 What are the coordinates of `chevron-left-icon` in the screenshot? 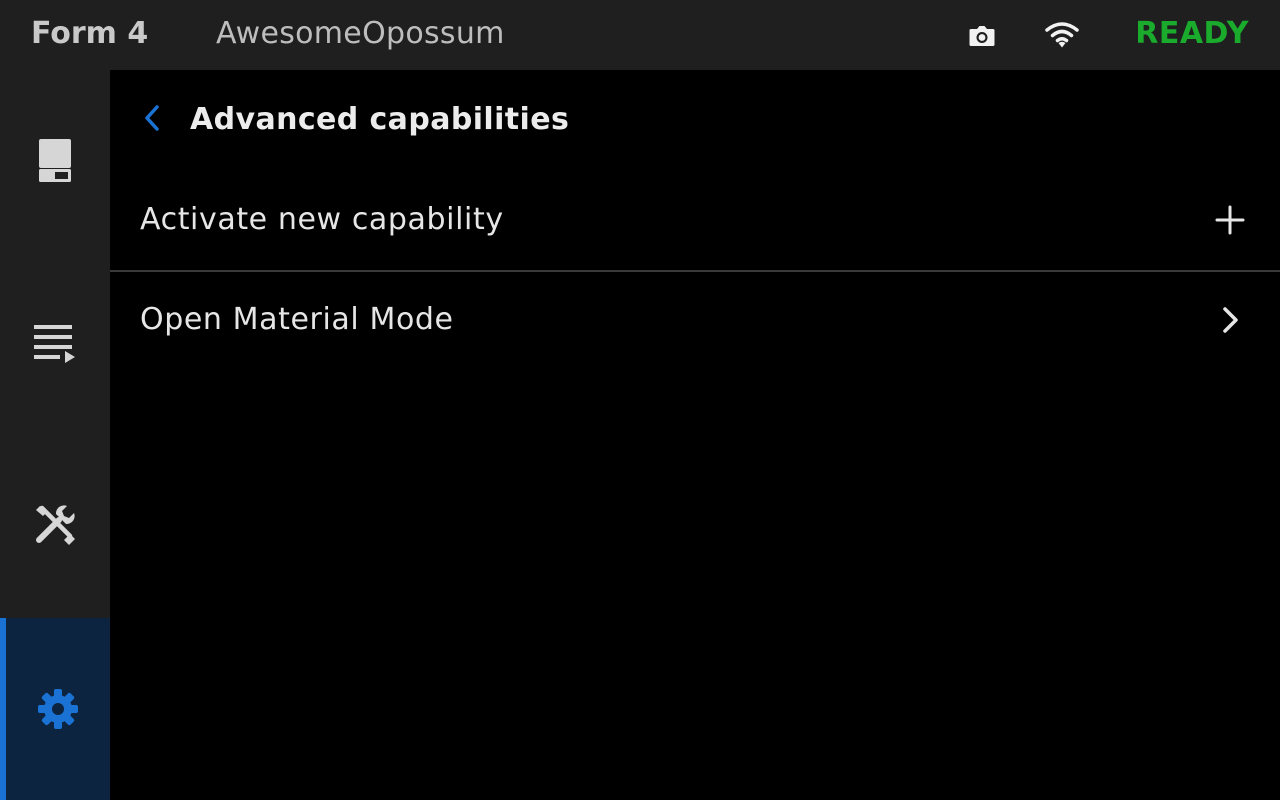 It's located at (152, 120).